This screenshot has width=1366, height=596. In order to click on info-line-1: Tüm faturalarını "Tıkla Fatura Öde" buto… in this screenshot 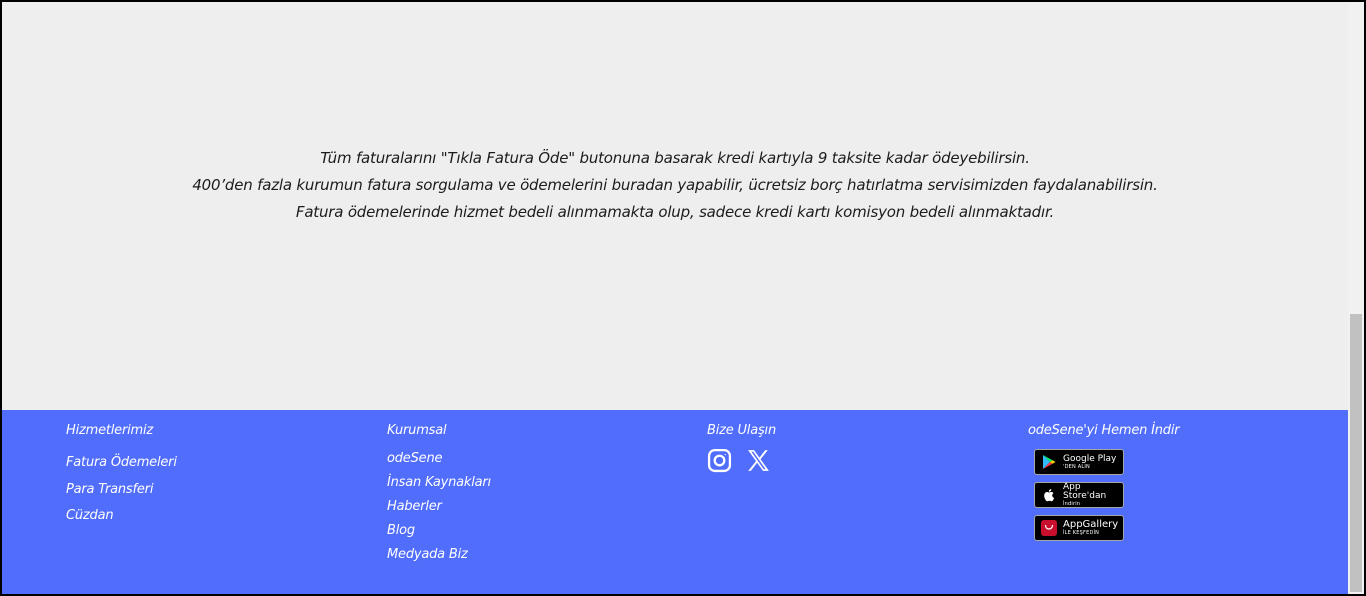, I will do `click(675, 158)`.